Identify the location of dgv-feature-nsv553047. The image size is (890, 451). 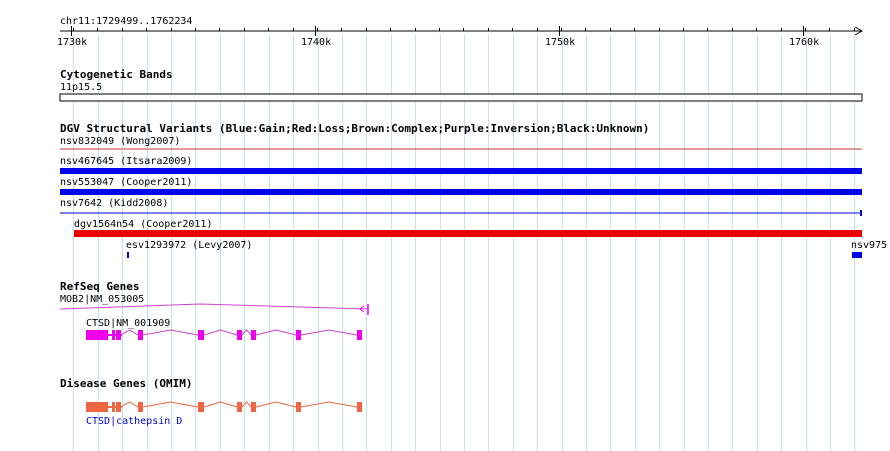
(461, 192).